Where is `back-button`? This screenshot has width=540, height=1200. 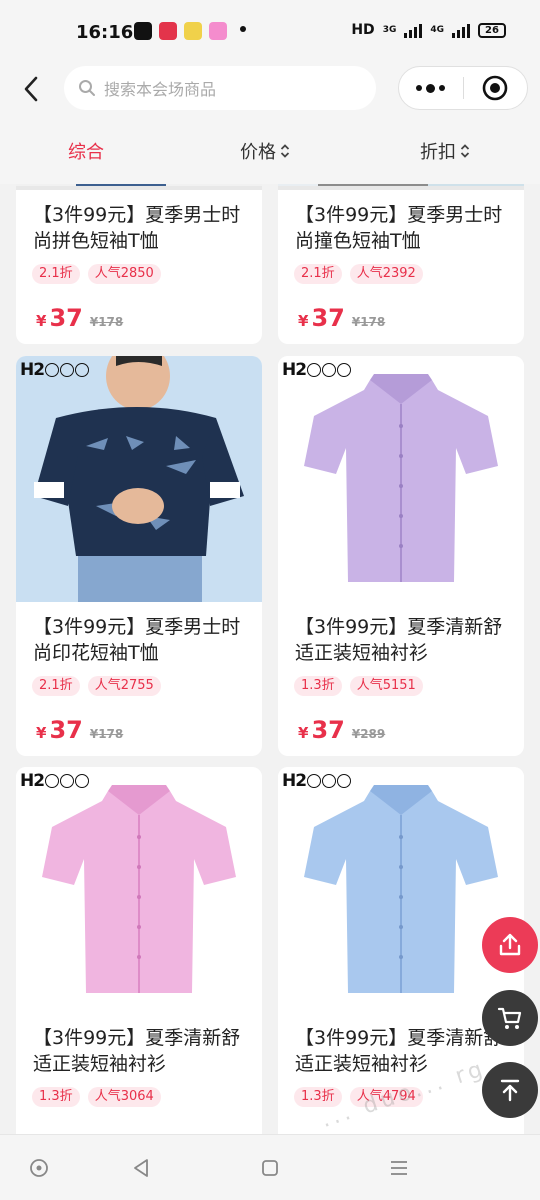 back-button is located at coordinates (31, 89).